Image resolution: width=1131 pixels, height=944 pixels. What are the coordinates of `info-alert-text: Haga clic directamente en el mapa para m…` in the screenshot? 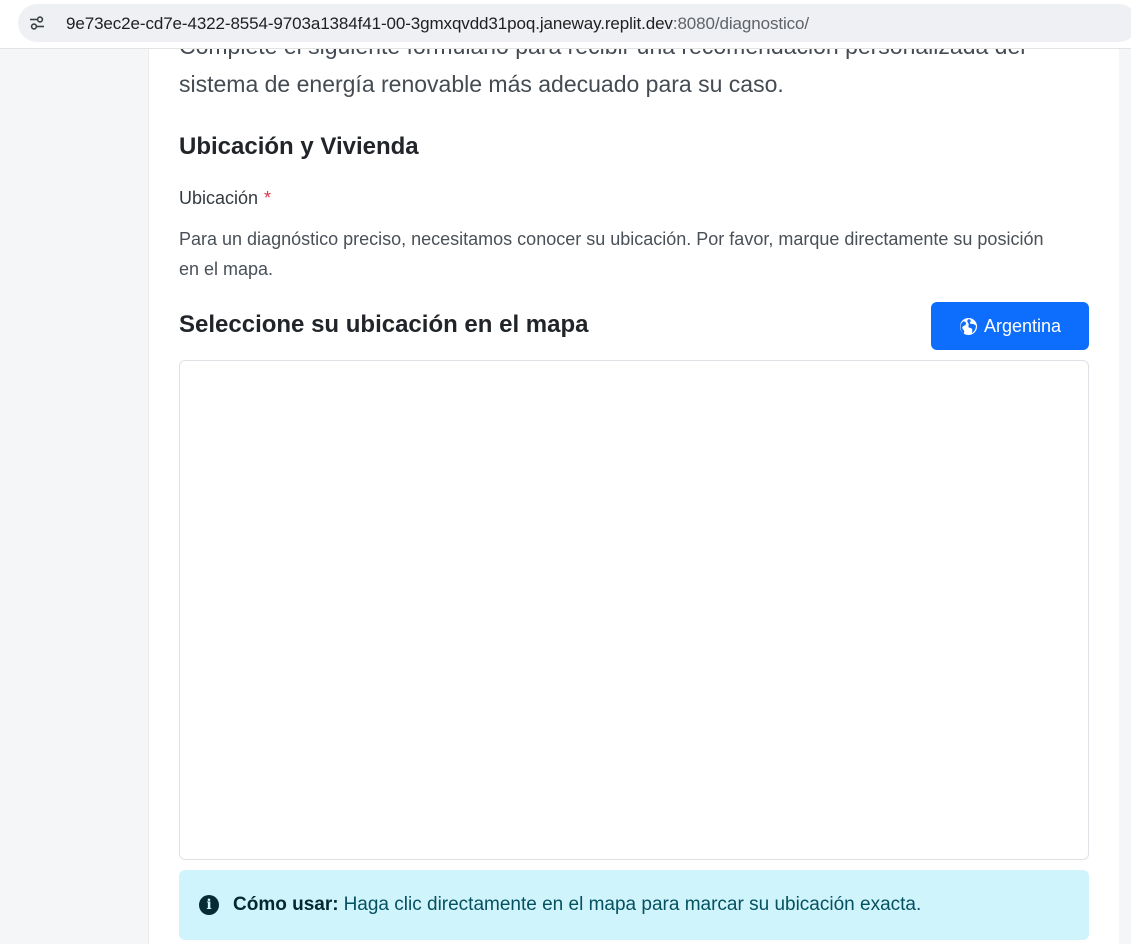 It's located at (632, 904).